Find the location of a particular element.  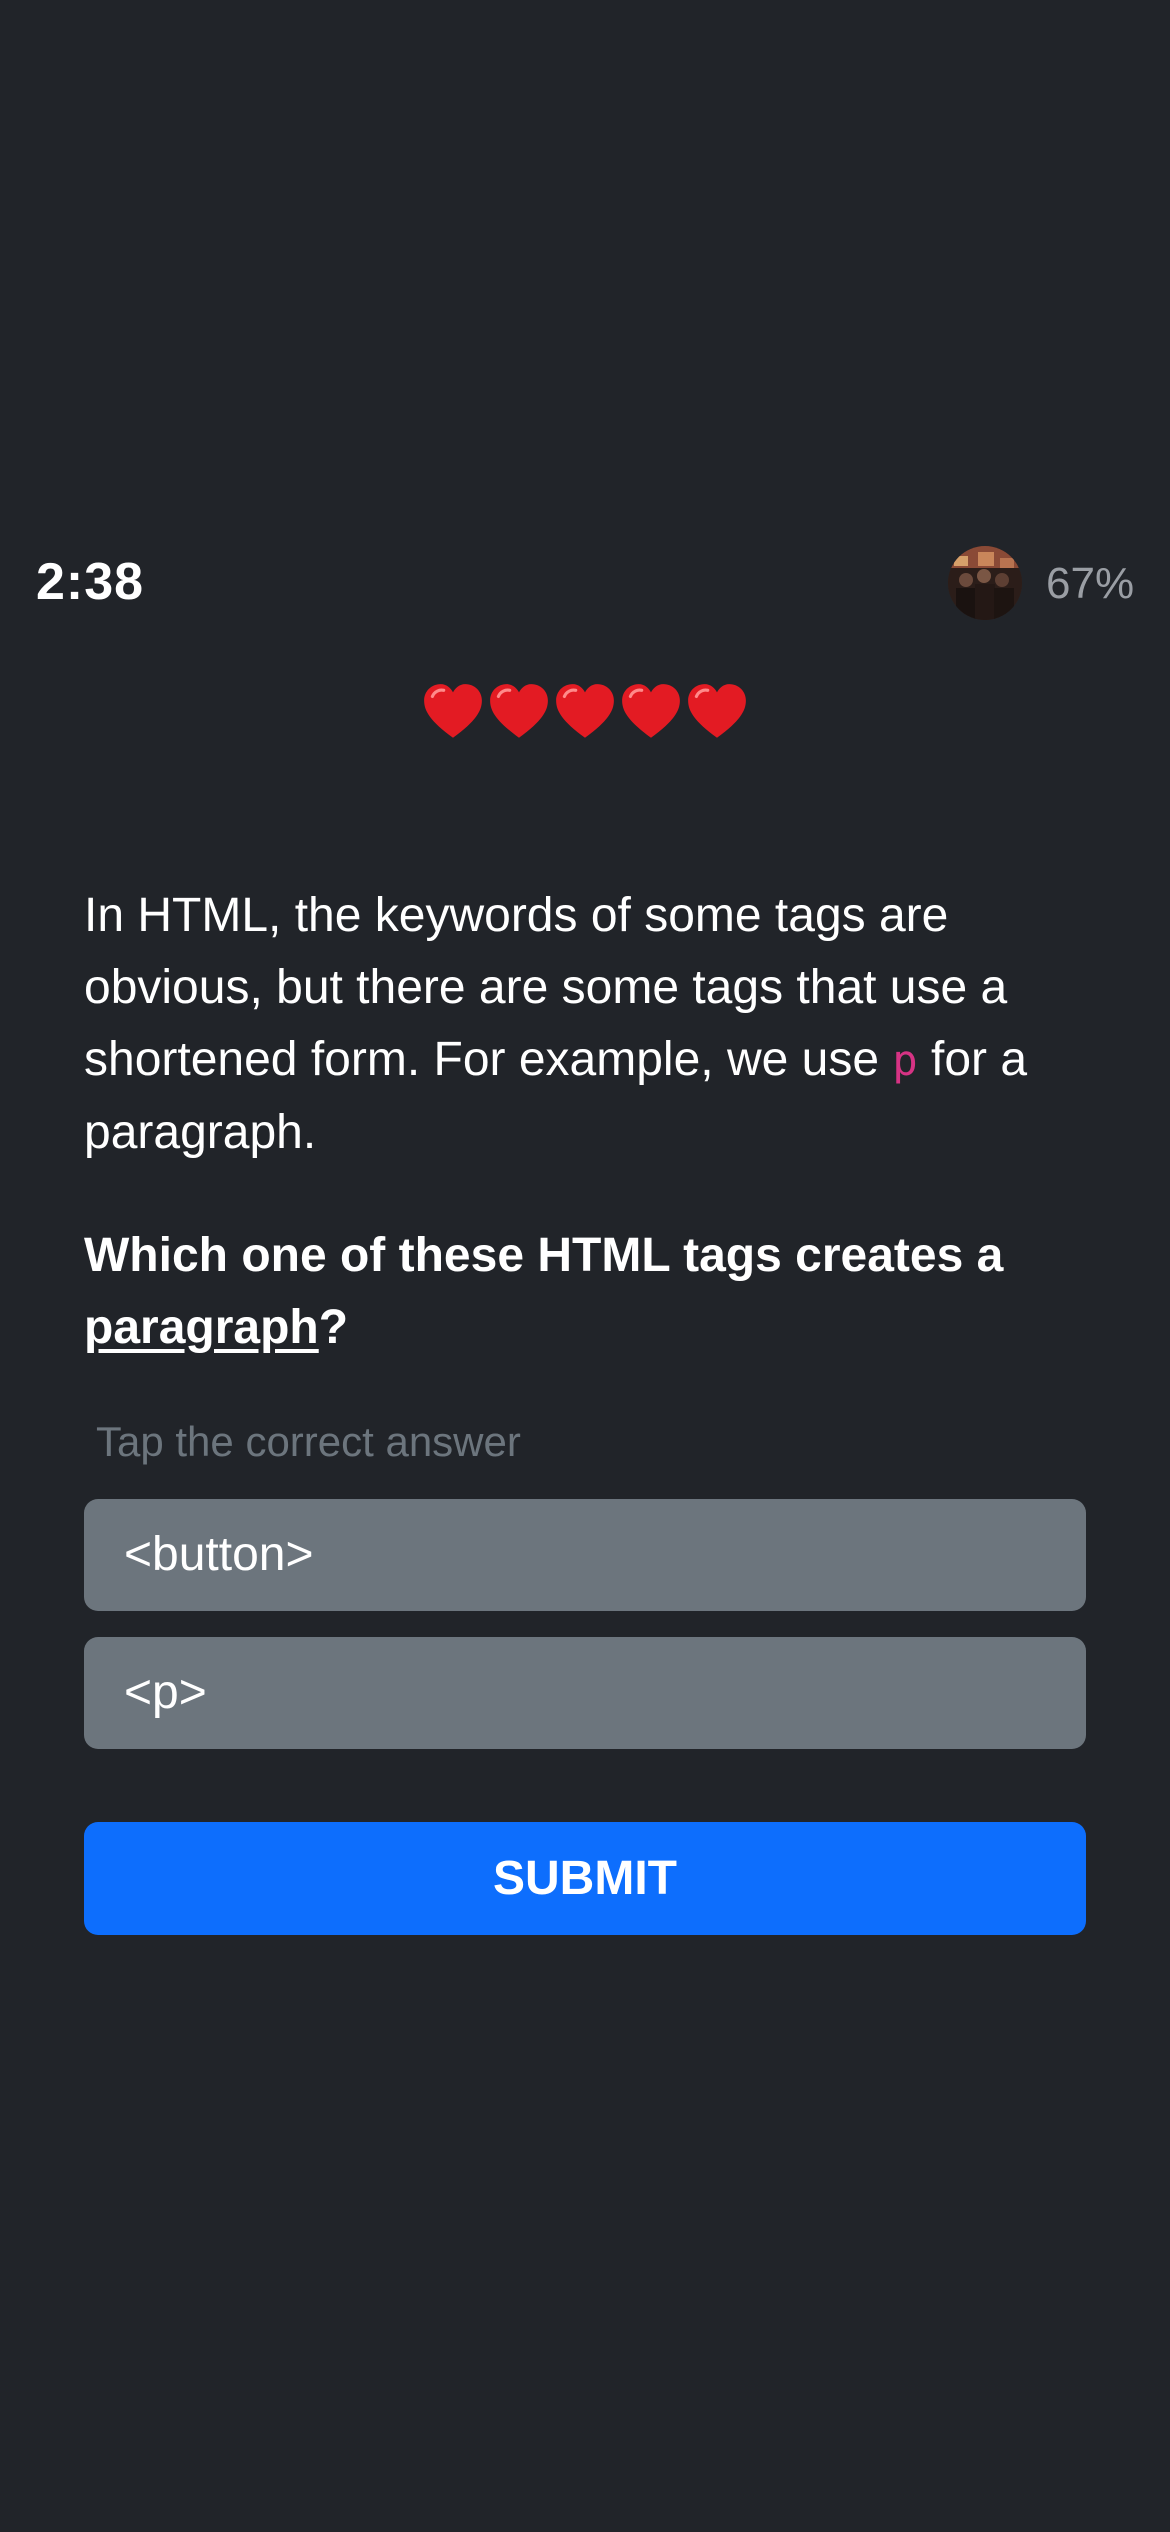

lives-hearts is located at coordinates (585, 715).